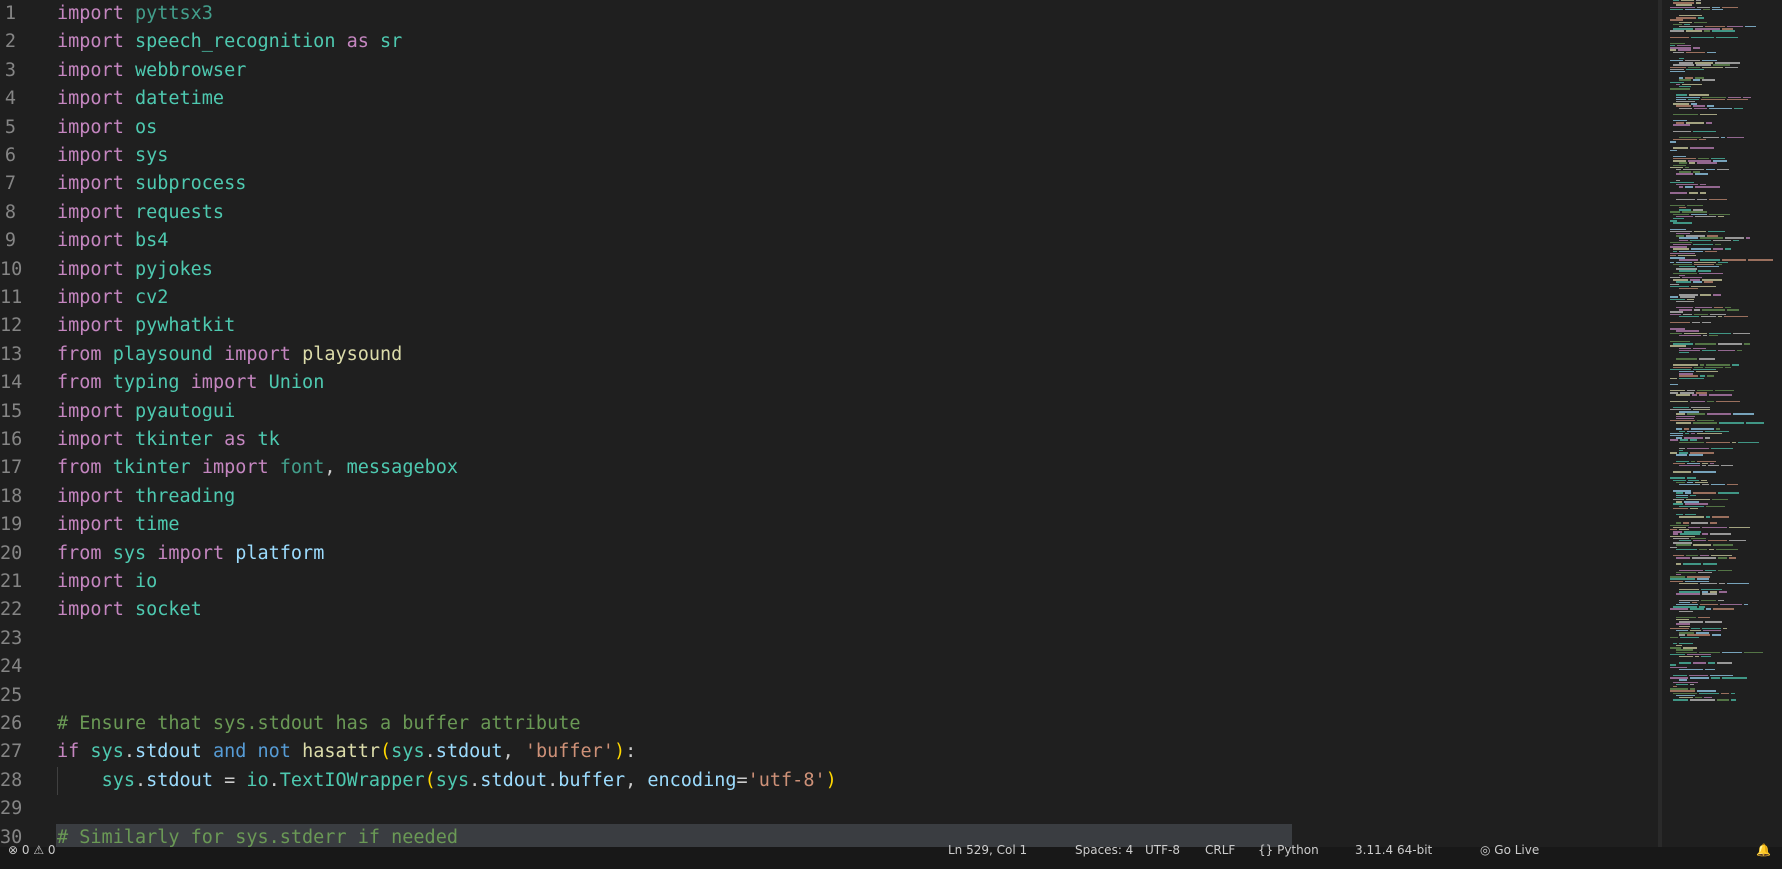 The image size is (1782, 869). Describe the element at coordinates (826, 468) in the screenshot. I see `code-line: 17 from tkinter import font, messagebox` at that location.